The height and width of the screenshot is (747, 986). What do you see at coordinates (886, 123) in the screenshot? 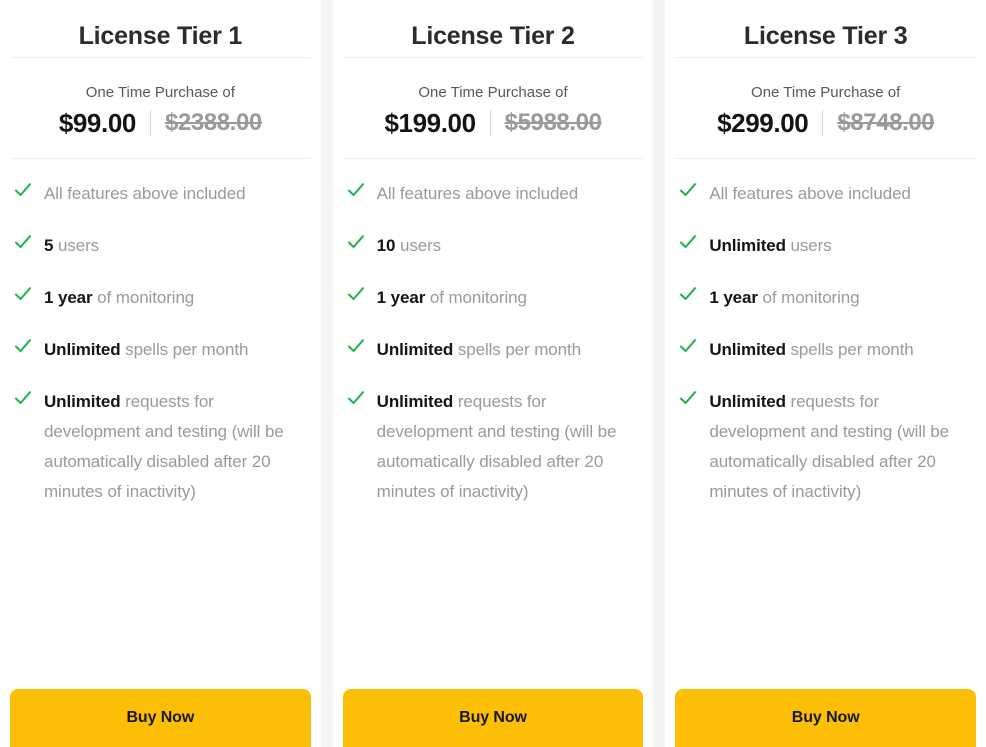
I see `price-original-strikethrough: $8748.00` at bounding box center [886, 123].